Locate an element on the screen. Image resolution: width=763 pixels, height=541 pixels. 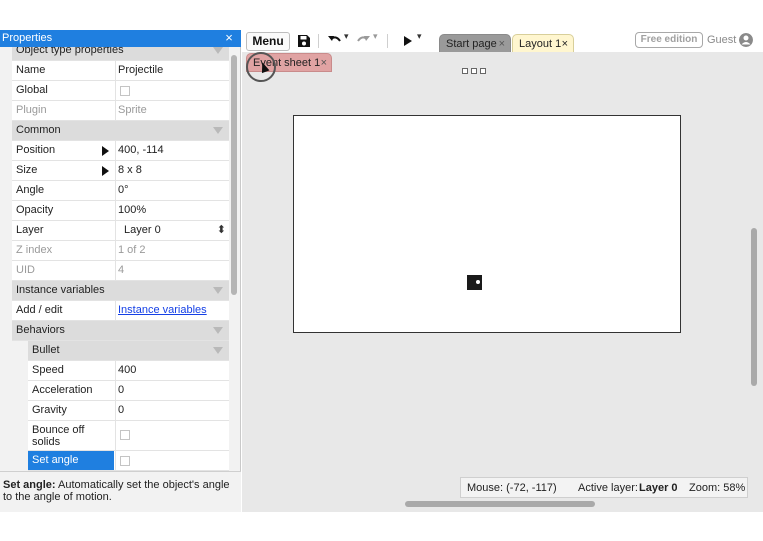
set-angle-checkbox is located at coordinates (125, 461).